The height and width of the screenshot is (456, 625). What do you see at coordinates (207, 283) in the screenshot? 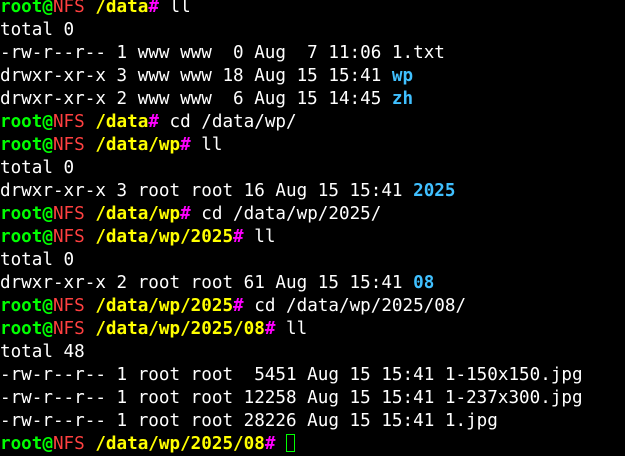
I see `output-text: drwxr-xr-x 2 root root 61 Aug 15 15:41` at bounding box center [207, 283].